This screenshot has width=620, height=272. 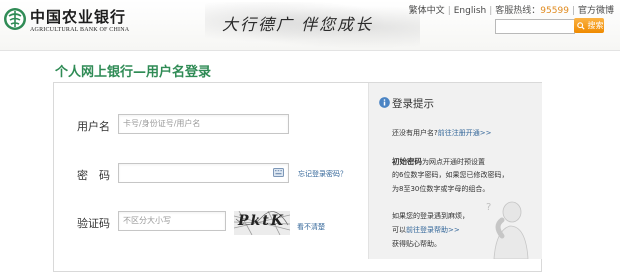 I want to click on captcha-image: PktK, so click(x=262, y=223).